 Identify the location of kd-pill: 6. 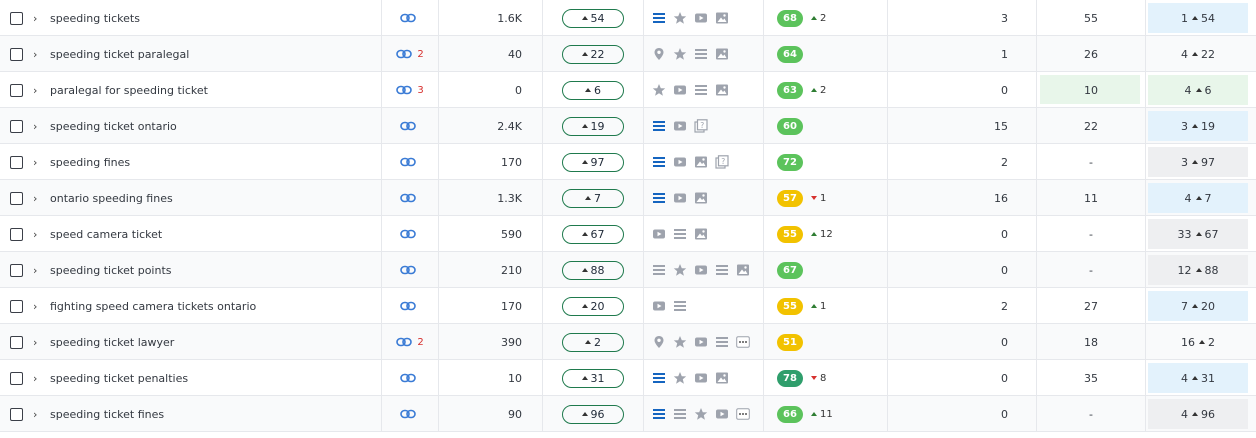
(593, 90).